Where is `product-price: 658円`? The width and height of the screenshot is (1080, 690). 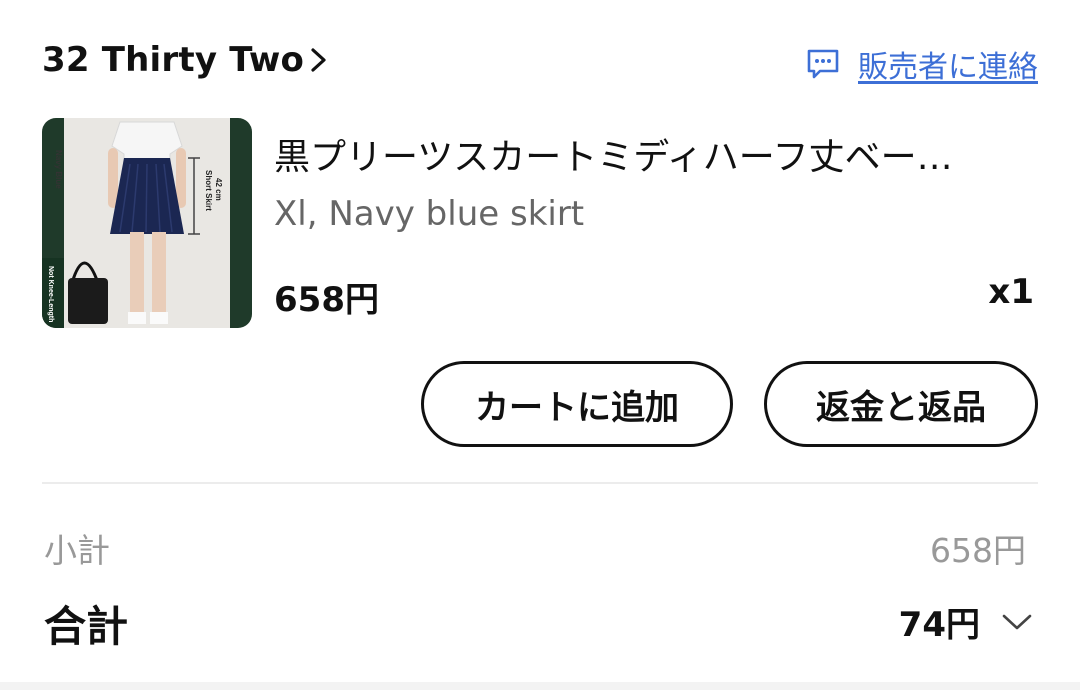 product-price: 658円 is located at coordinates (326, 300).